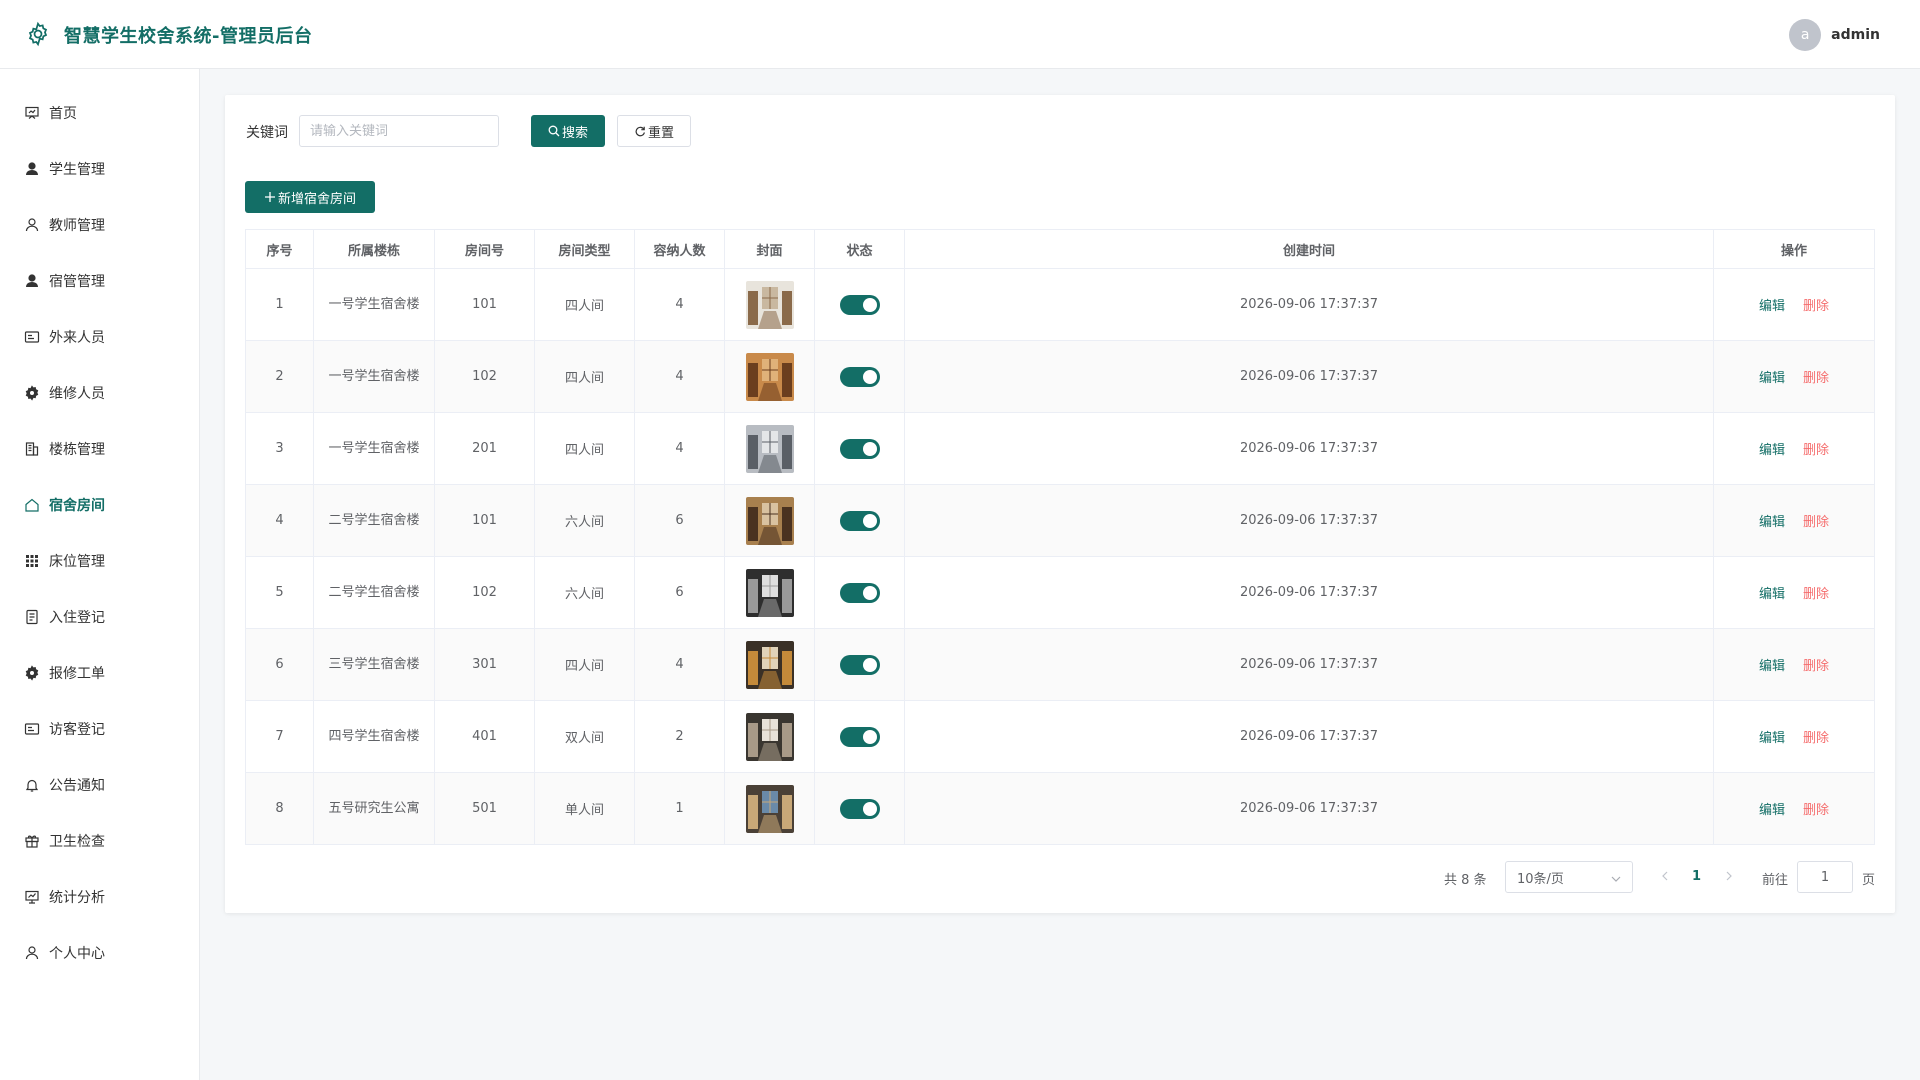 The width and height of the screenshot is (1920, 1080). I want to click on sidebar-item-label: 入住登记, so click(77, 618).